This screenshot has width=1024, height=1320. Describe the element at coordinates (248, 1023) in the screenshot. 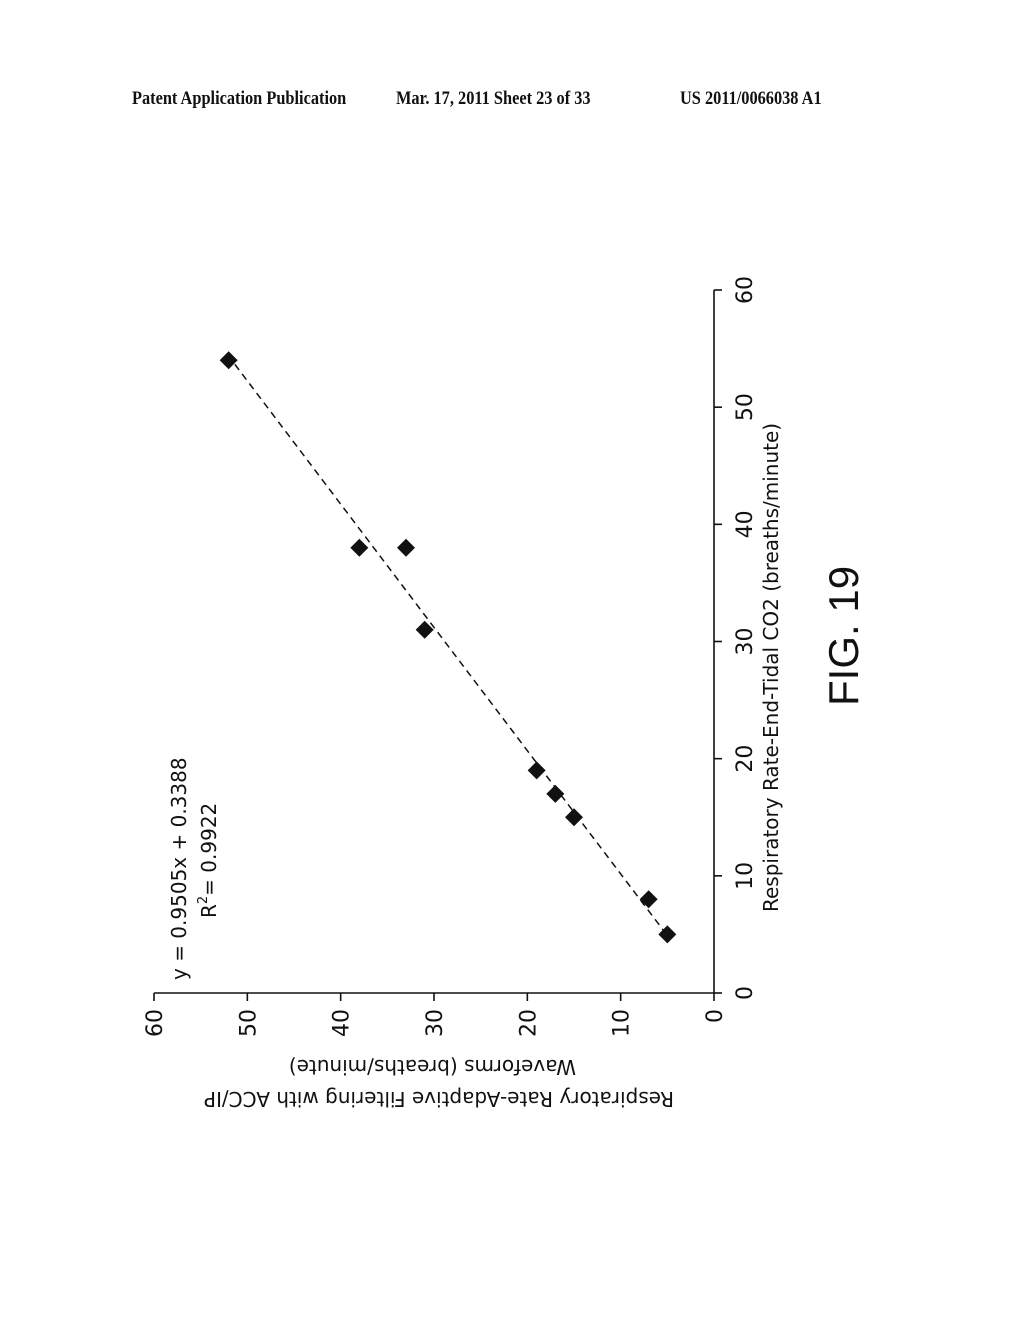

I see `y-tick-label: 50` at that location.